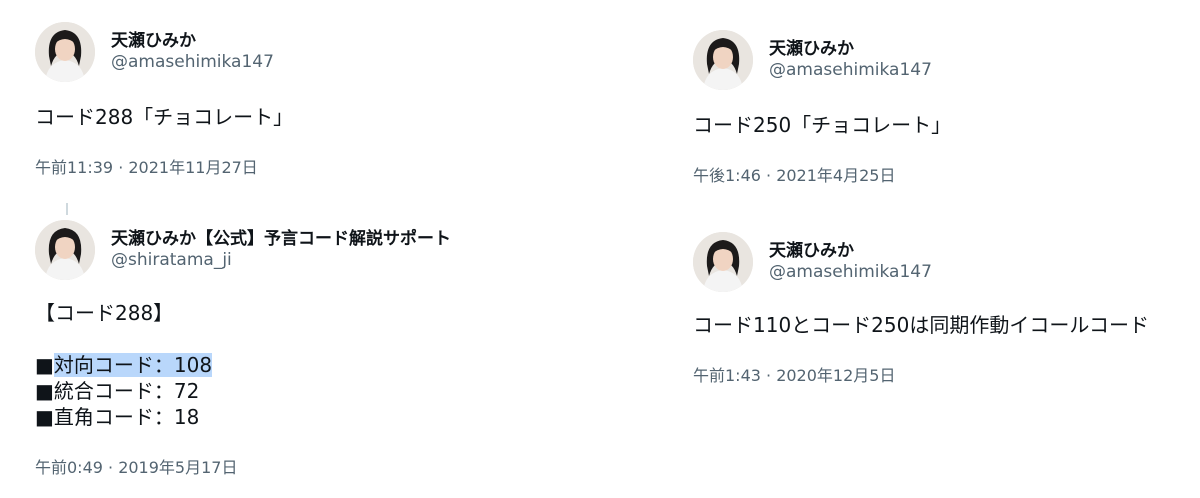 This screenshot has height=498, width=1200. I want to click on selected-text: 対向コード：108, so click(133, 365).